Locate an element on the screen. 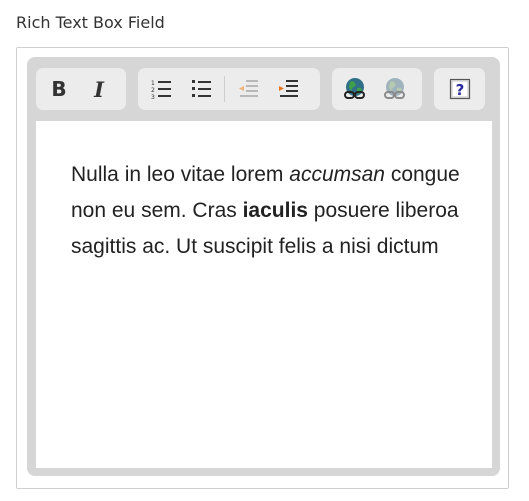 This screenshot has height=501, width=529. toolbar-group-help: ? is located at coordinates (459, 89).